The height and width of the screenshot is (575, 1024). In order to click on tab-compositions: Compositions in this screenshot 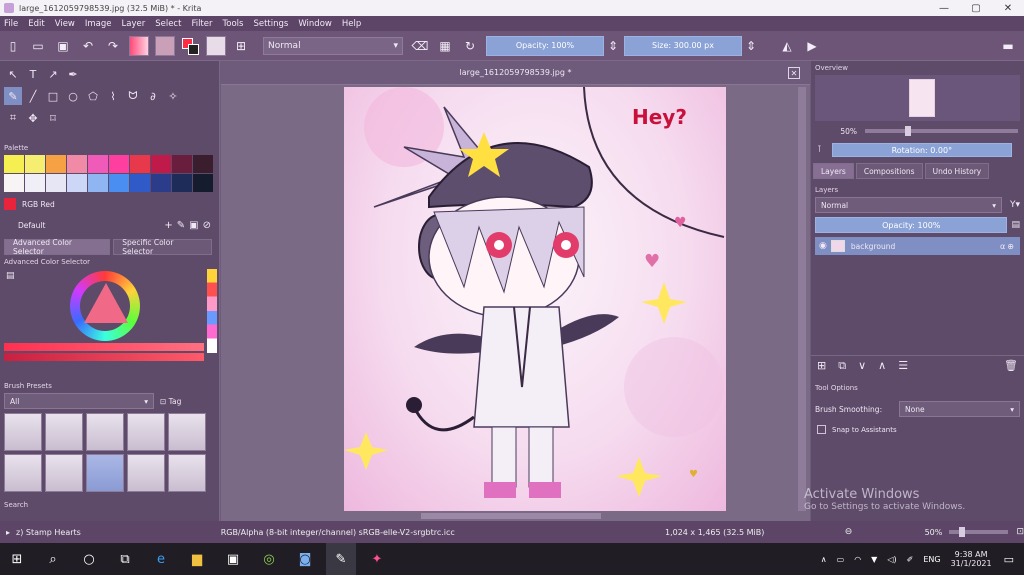, I will do `click(889, 171)`.